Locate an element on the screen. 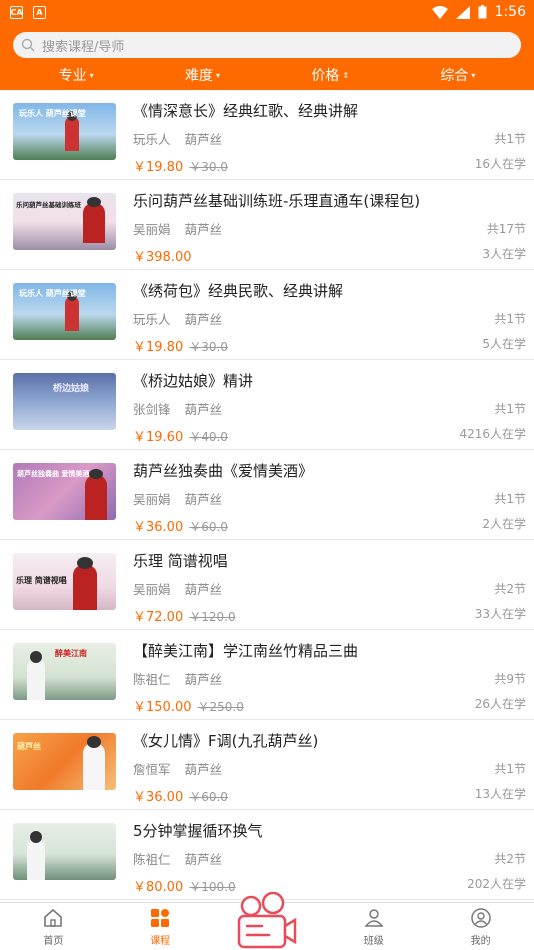 Image resolution: width=534 pixels, height=950 pixels. thumbnail-text: 玩乐人 葫芦丝课堂 is located at coordinates (52, 293).